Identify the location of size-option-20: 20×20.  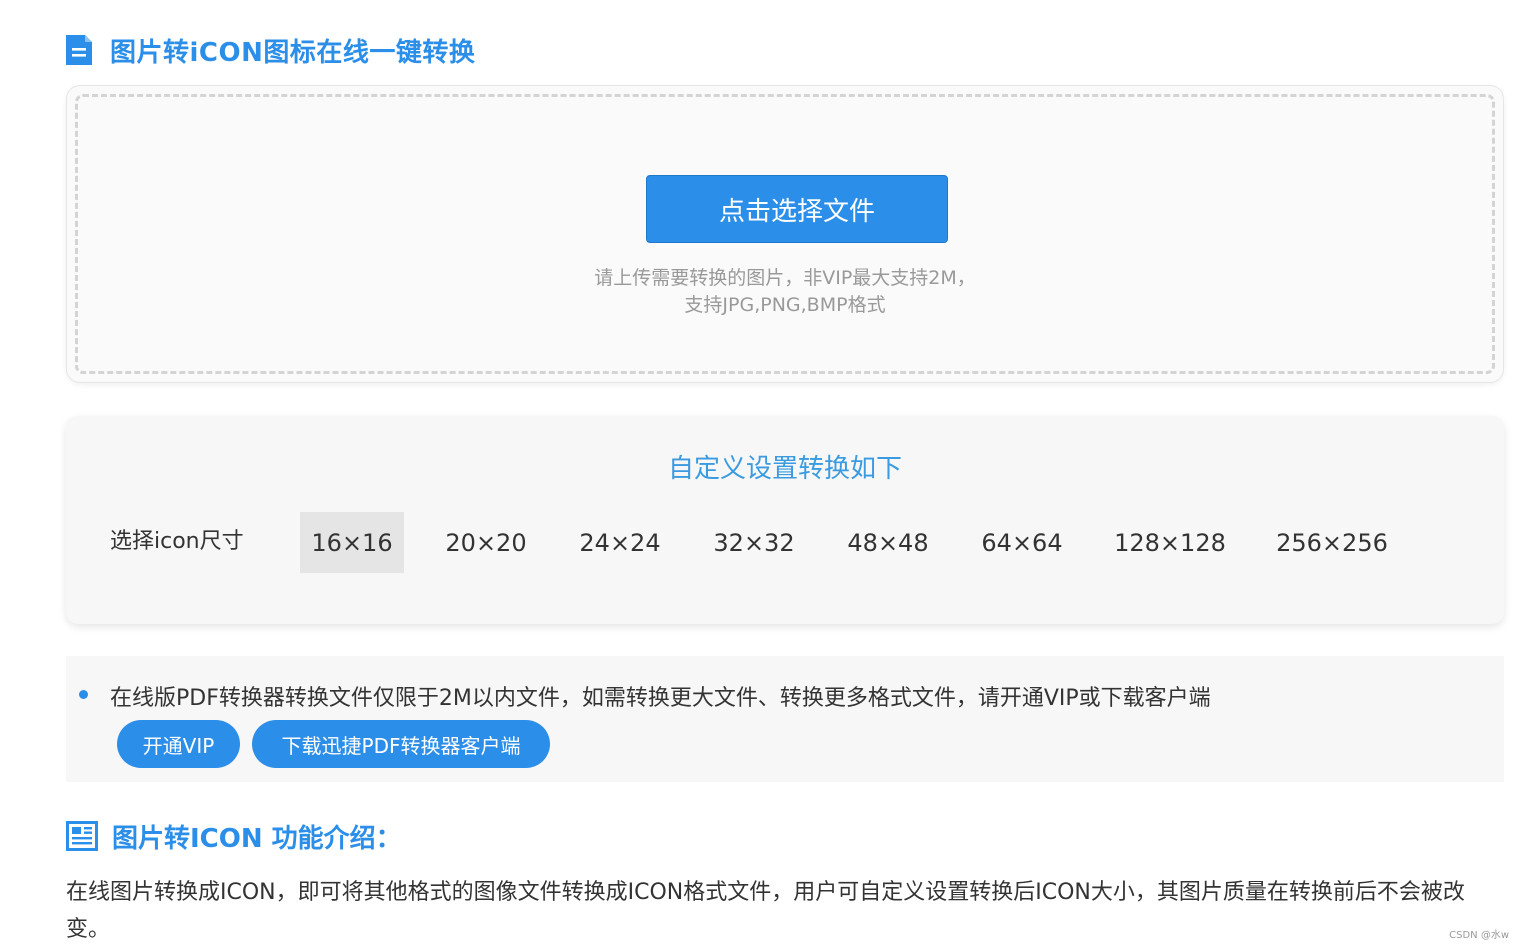
(486, 542).